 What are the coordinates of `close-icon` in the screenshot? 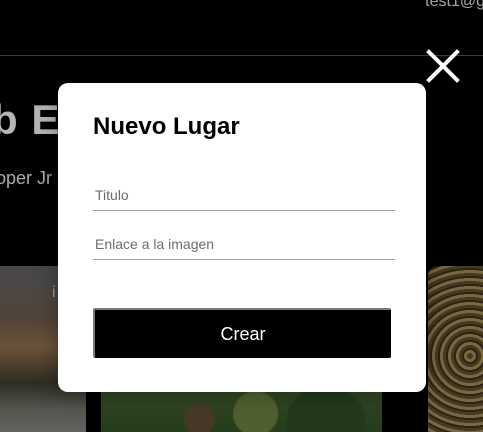 It's located at (443, 66).